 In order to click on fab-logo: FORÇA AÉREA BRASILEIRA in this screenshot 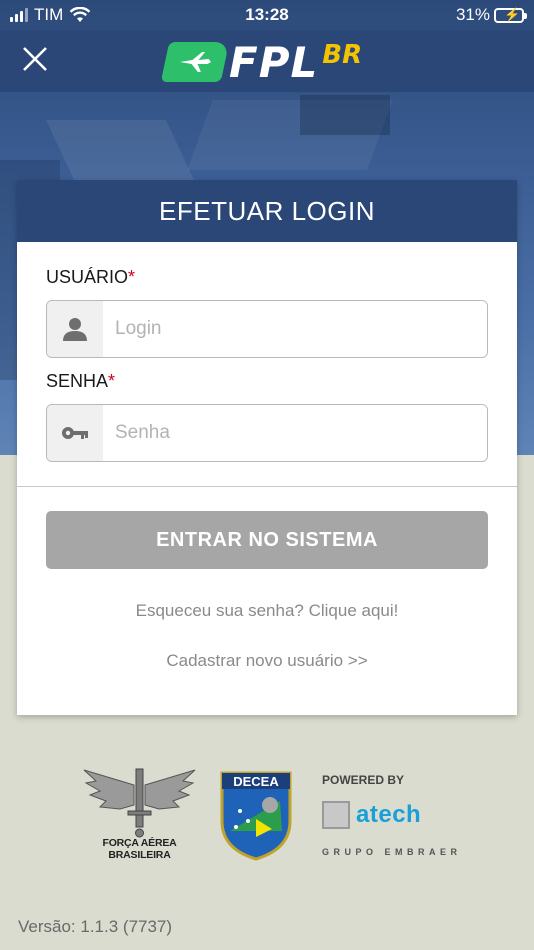, I will do `click(139, 815)`.